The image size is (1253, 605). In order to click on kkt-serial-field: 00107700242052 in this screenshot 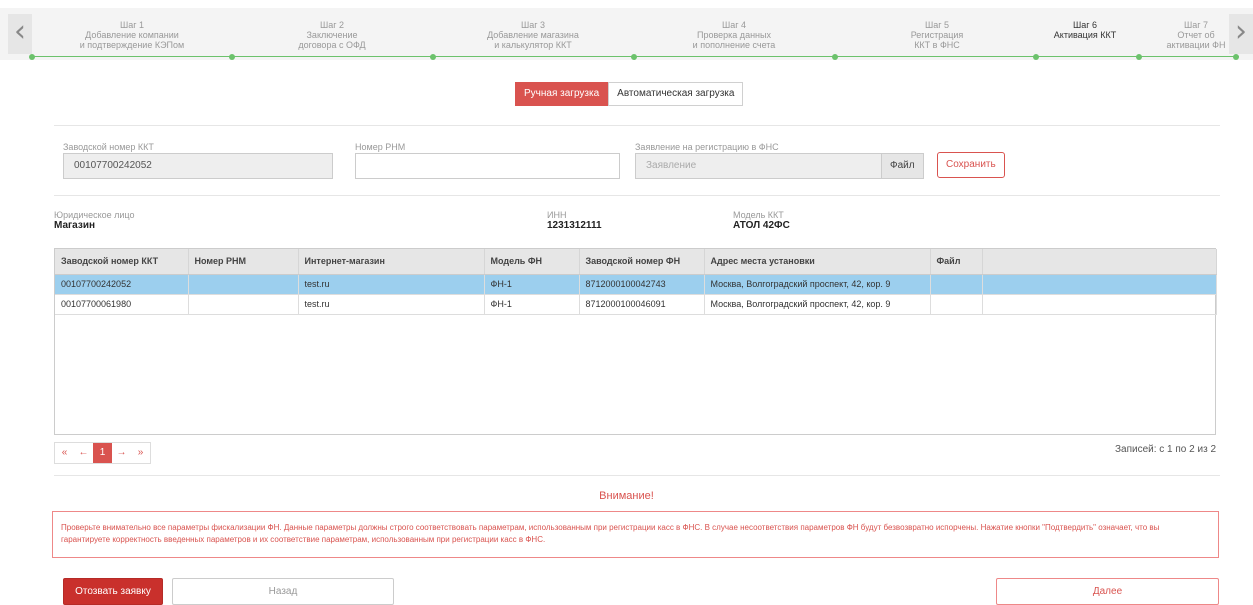, I will do `click(198, 166)`.